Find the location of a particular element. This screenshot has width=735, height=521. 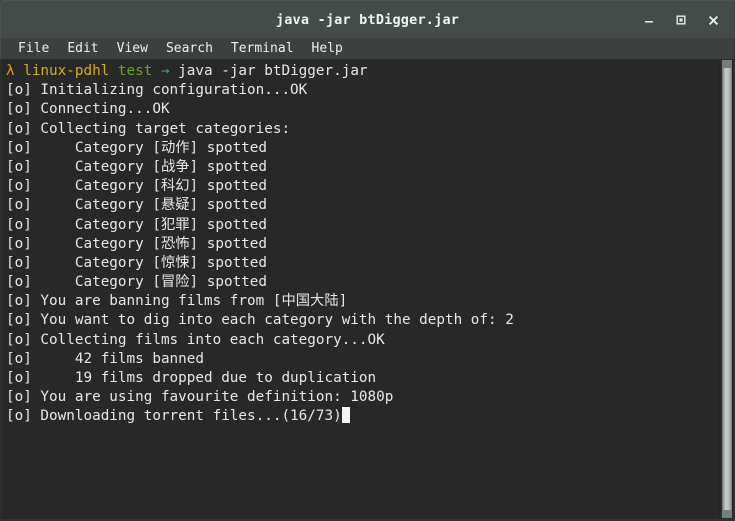

prompt-lambda: λ is located at coordinates (10, 71).